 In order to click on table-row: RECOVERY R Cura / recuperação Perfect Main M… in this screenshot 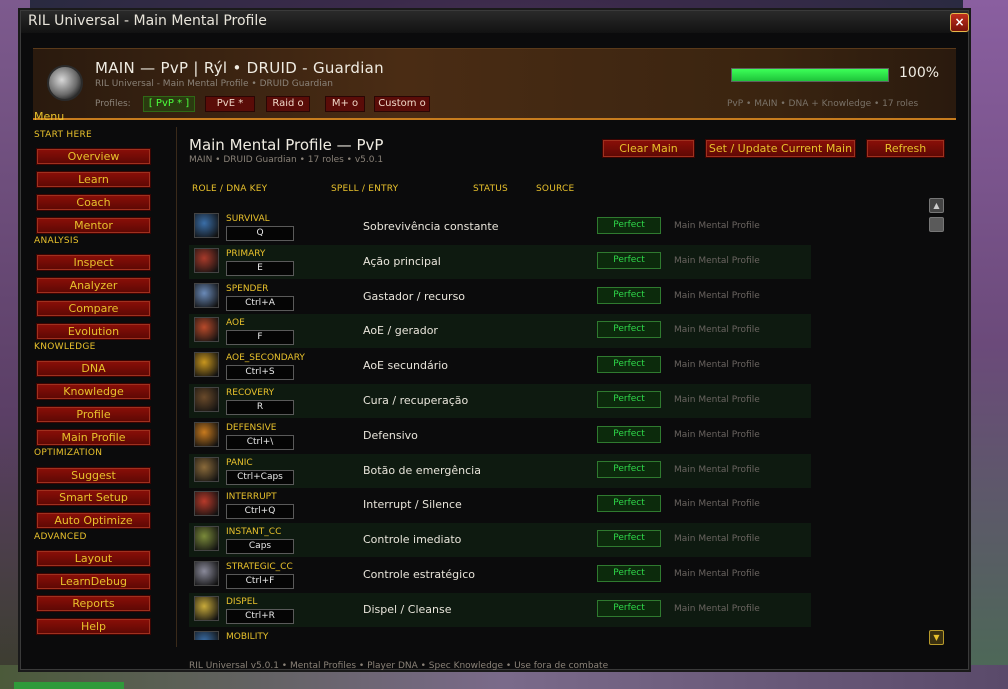, I will do `click(500, 401)`.